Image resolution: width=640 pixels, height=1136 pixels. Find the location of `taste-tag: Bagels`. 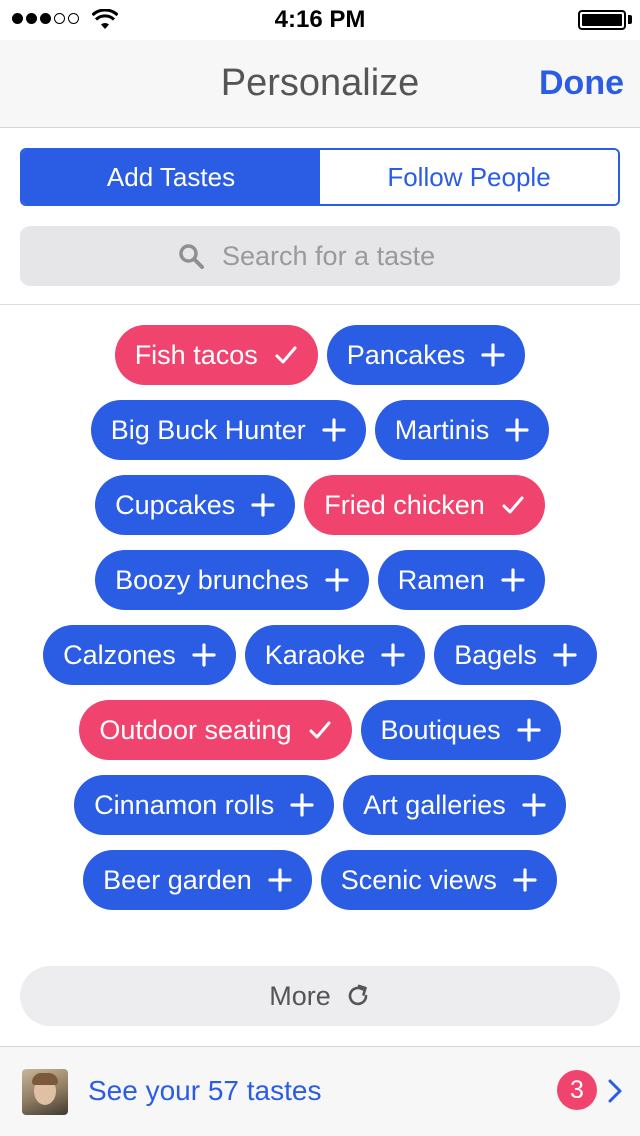

taste-tag: Bagels is located at coordinates (515, 655).